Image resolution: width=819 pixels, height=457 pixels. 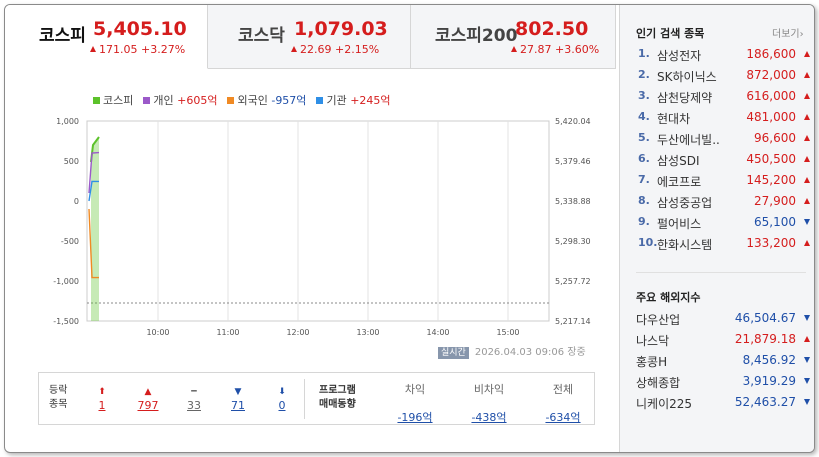 What do you see at coordinates (489, 417) in the screenshot?
I see `program-value: -438억` at bounding box center [489, 417].